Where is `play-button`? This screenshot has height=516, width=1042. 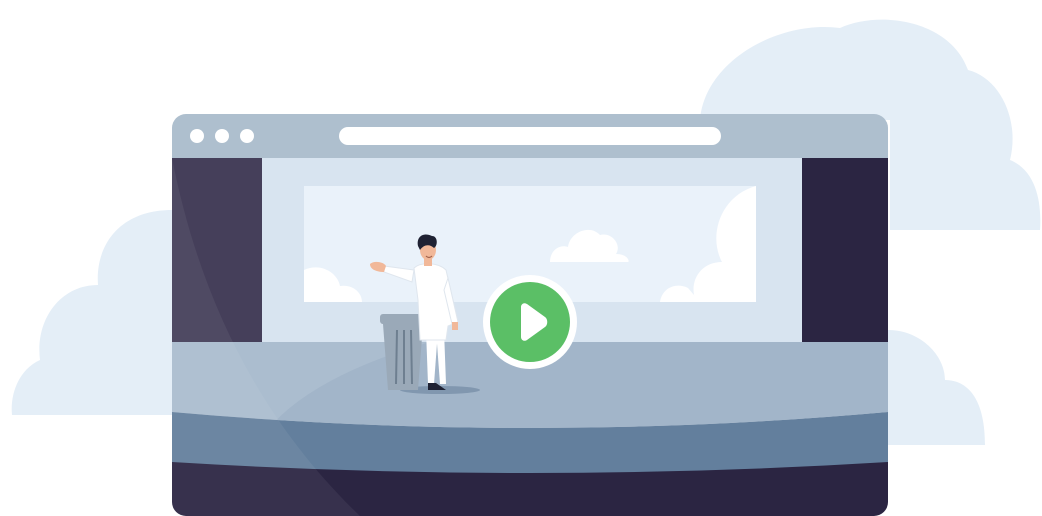
play-button is located at coordinates (530, 322).